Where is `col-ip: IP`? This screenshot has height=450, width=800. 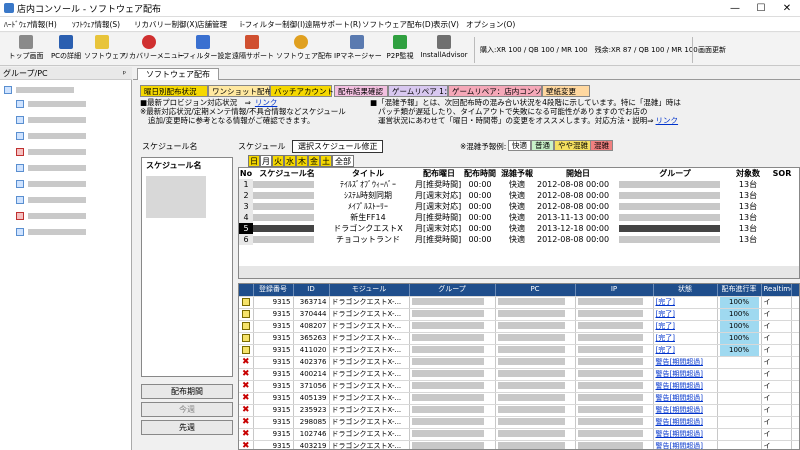
col-ip: IP is located at coordinates (614, 290).